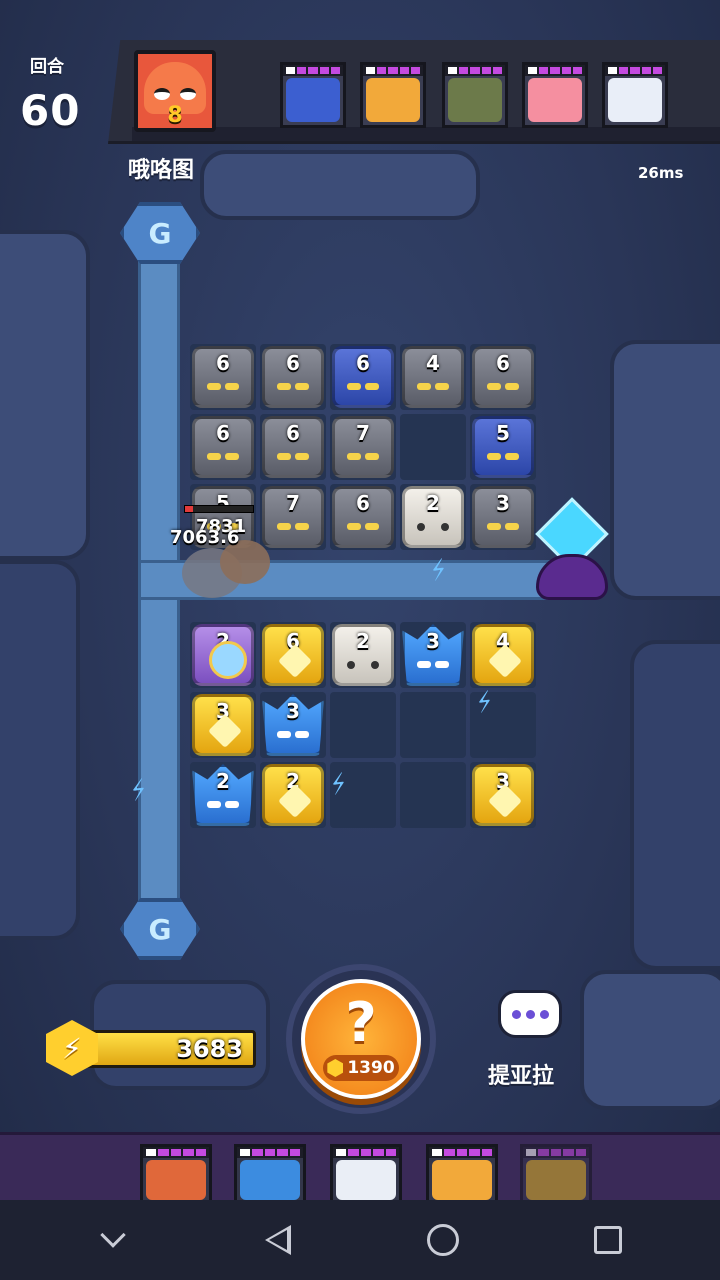 The image size is (720, 1280). I want to click on gold-unit: 6, so click(293, 655).